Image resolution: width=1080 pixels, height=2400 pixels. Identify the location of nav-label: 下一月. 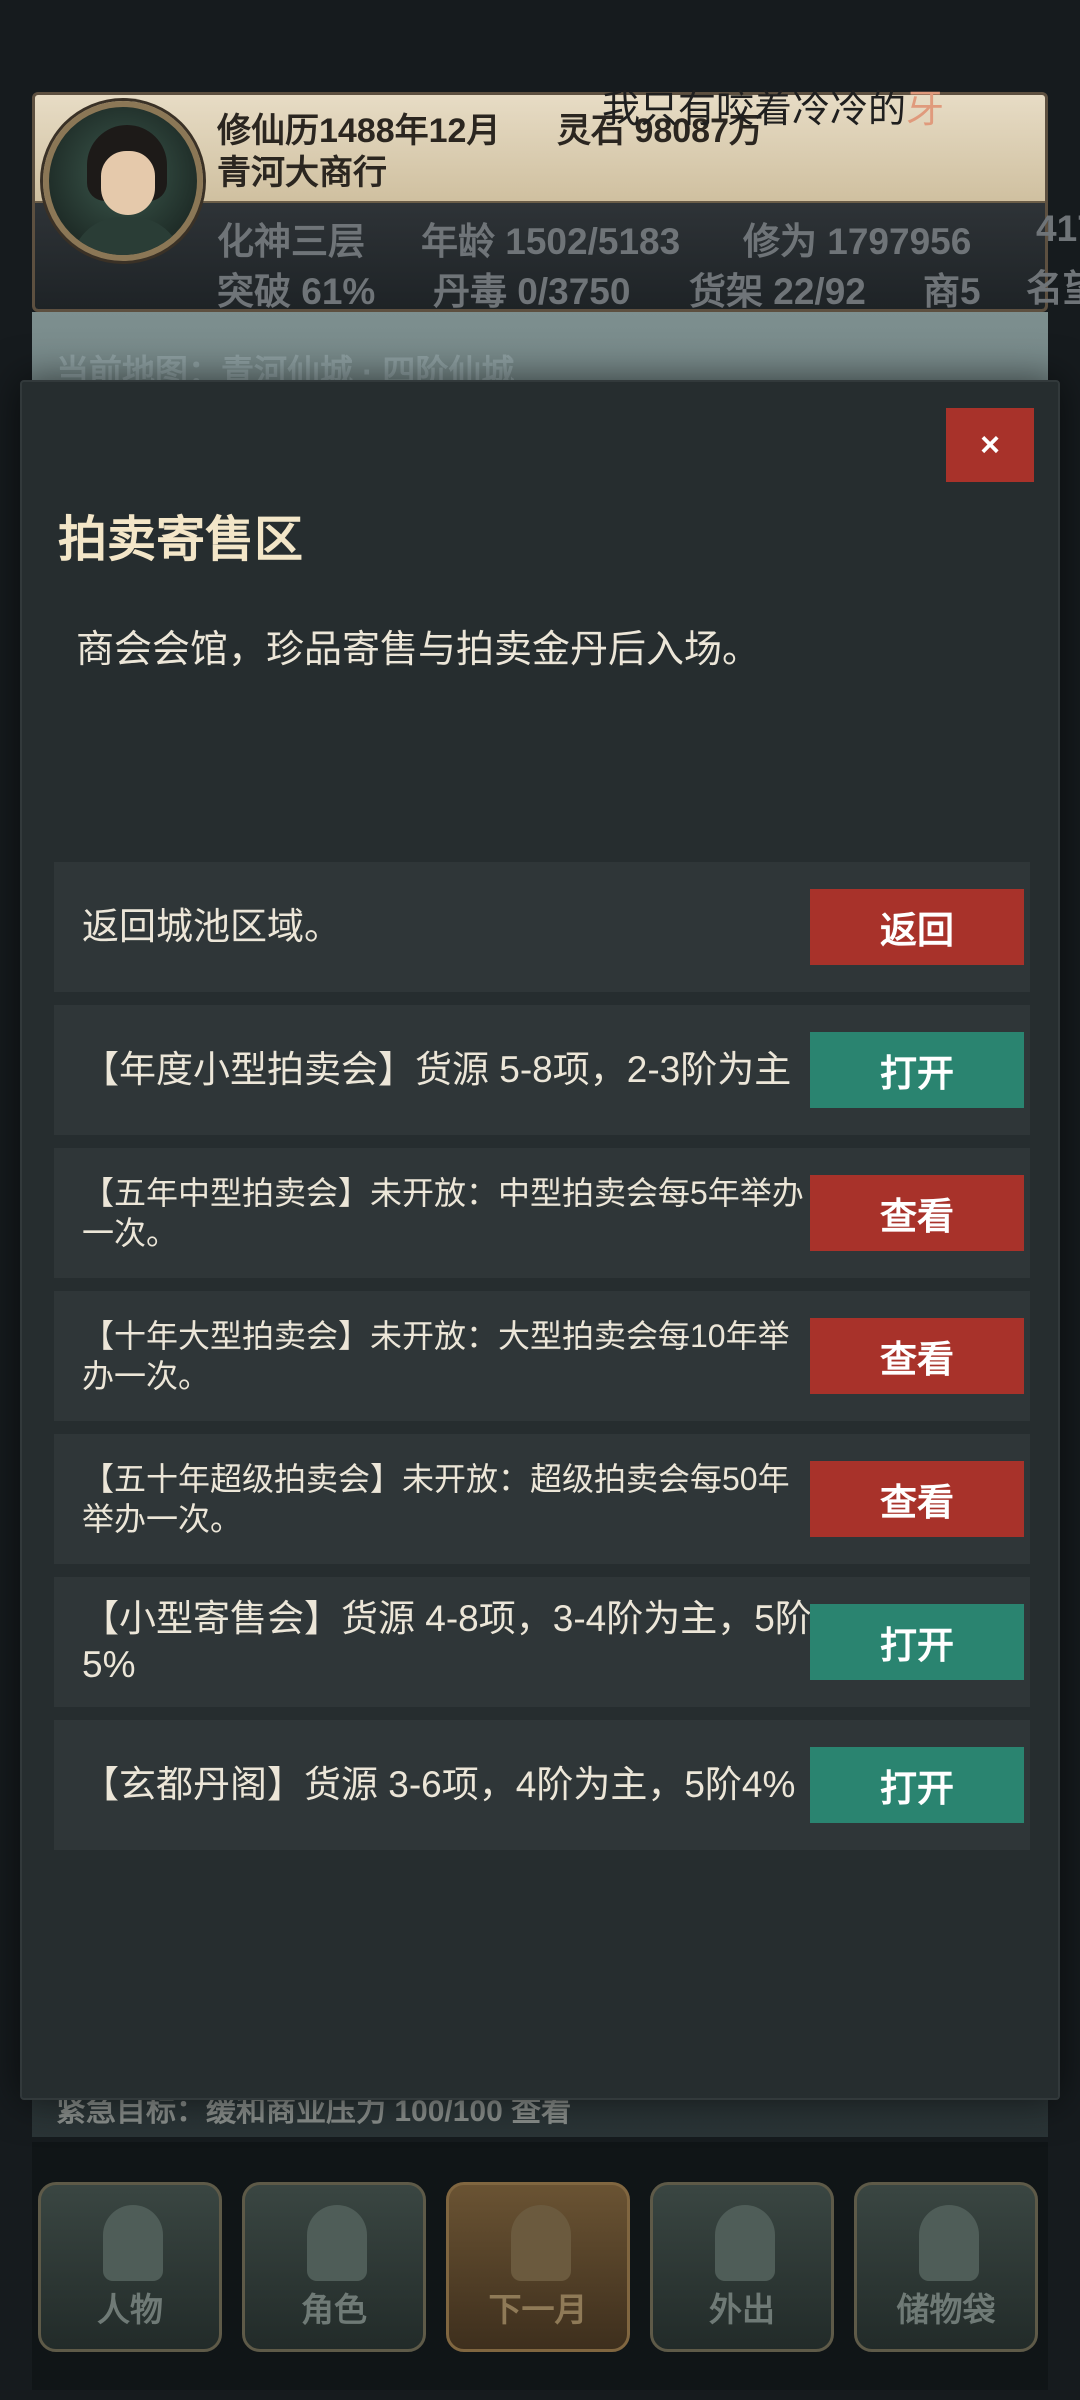
(538, 2309).